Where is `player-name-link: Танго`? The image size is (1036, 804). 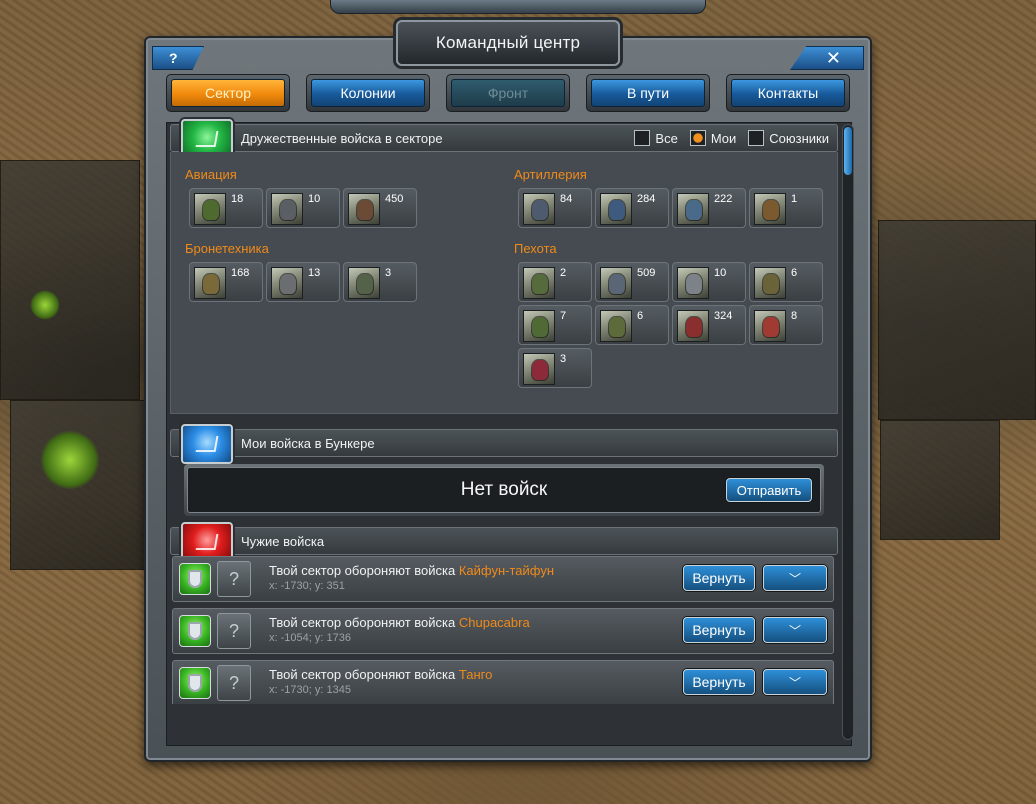
player-name-link: Танго is located at coordinates (475, 674).